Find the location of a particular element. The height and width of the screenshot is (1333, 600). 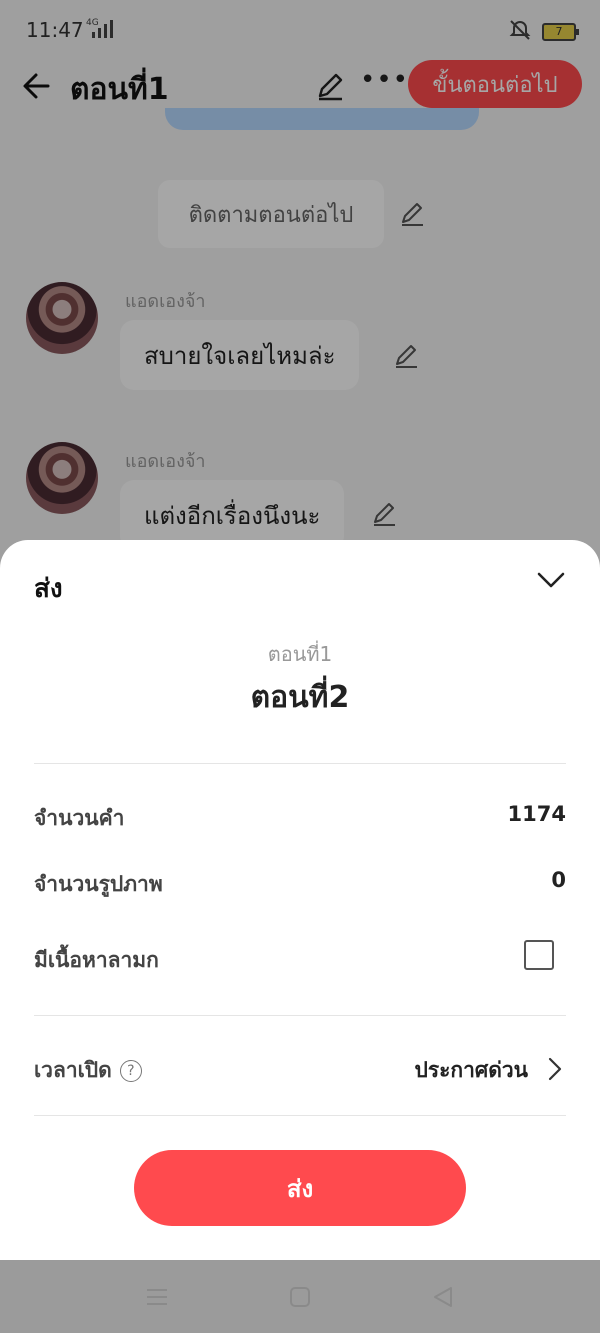

word-count-value: 1174 is located at coordinates (536, 814).